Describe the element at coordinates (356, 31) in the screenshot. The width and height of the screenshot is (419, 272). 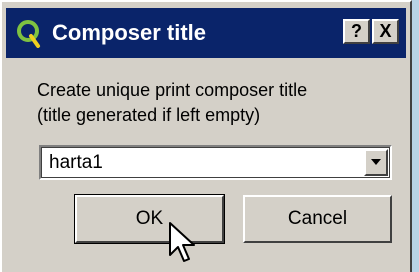
I see `help-button: ?` at that location.